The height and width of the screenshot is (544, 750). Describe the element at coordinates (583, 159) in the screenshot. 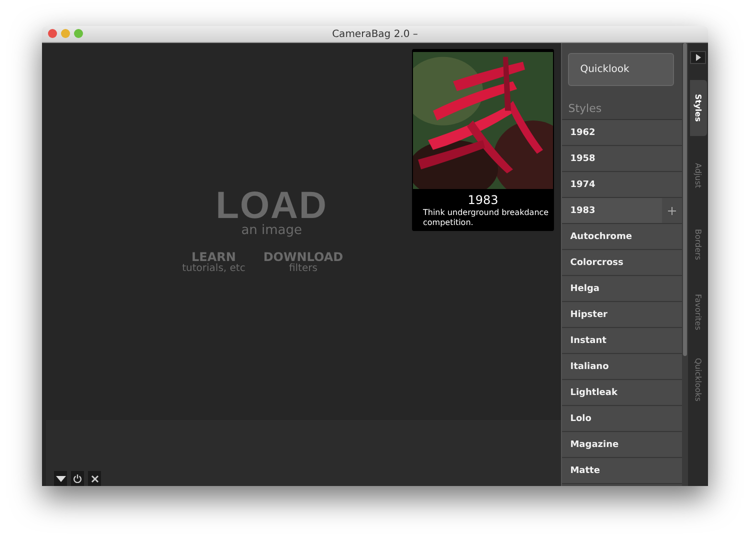

I see `style-label: 1958` at that location.